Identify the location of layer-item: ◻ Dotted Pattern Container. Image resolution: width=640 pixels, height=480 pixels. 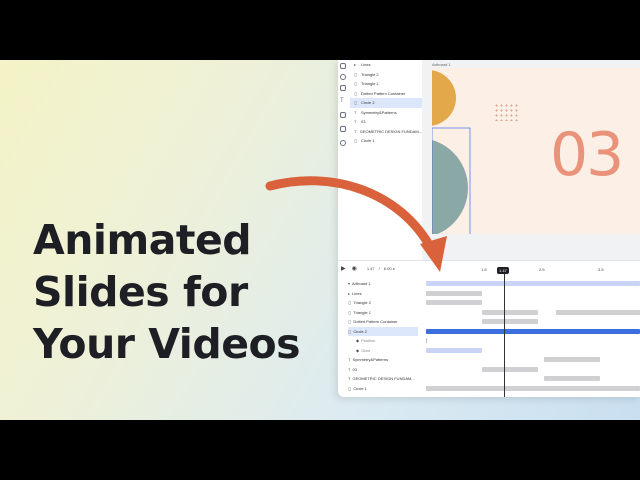
(386, 94).